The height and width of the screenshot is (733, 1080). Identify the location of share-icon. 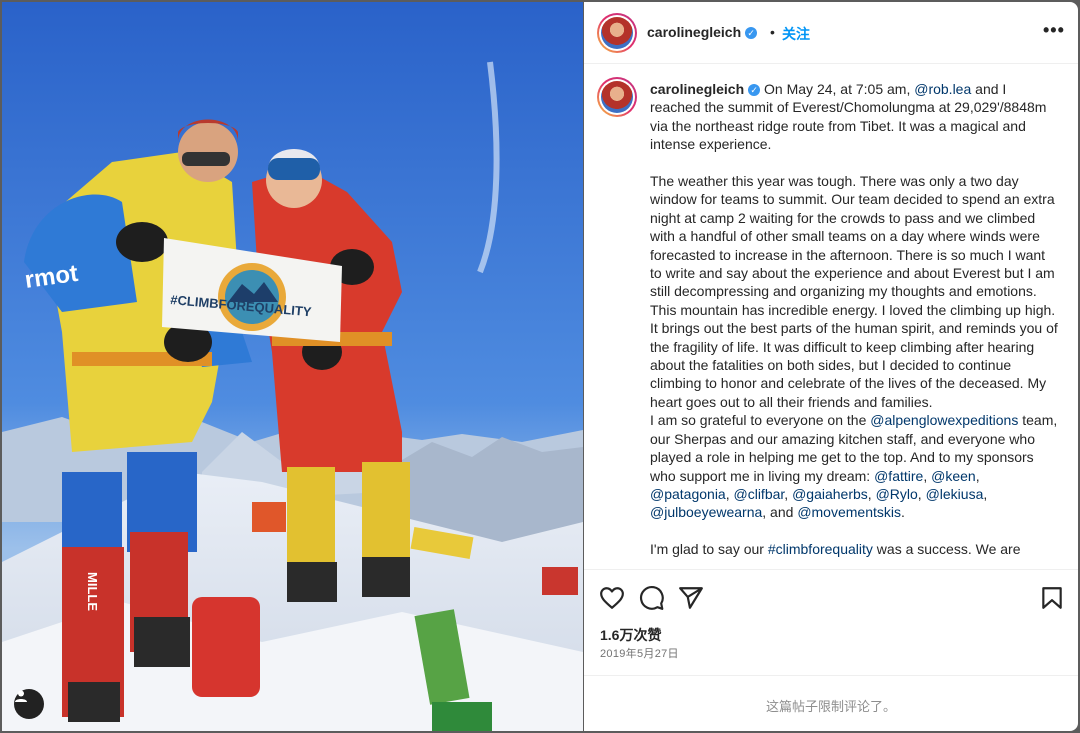
(691, 598).